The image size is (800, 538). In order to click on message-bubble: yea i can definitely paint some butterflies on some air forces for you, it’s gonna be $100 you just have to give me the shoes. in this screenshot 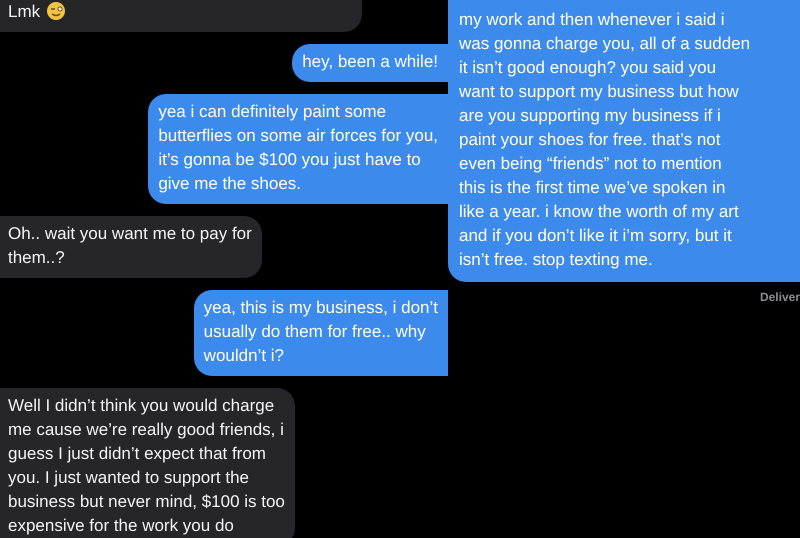, I will do `click(298, 149)`.